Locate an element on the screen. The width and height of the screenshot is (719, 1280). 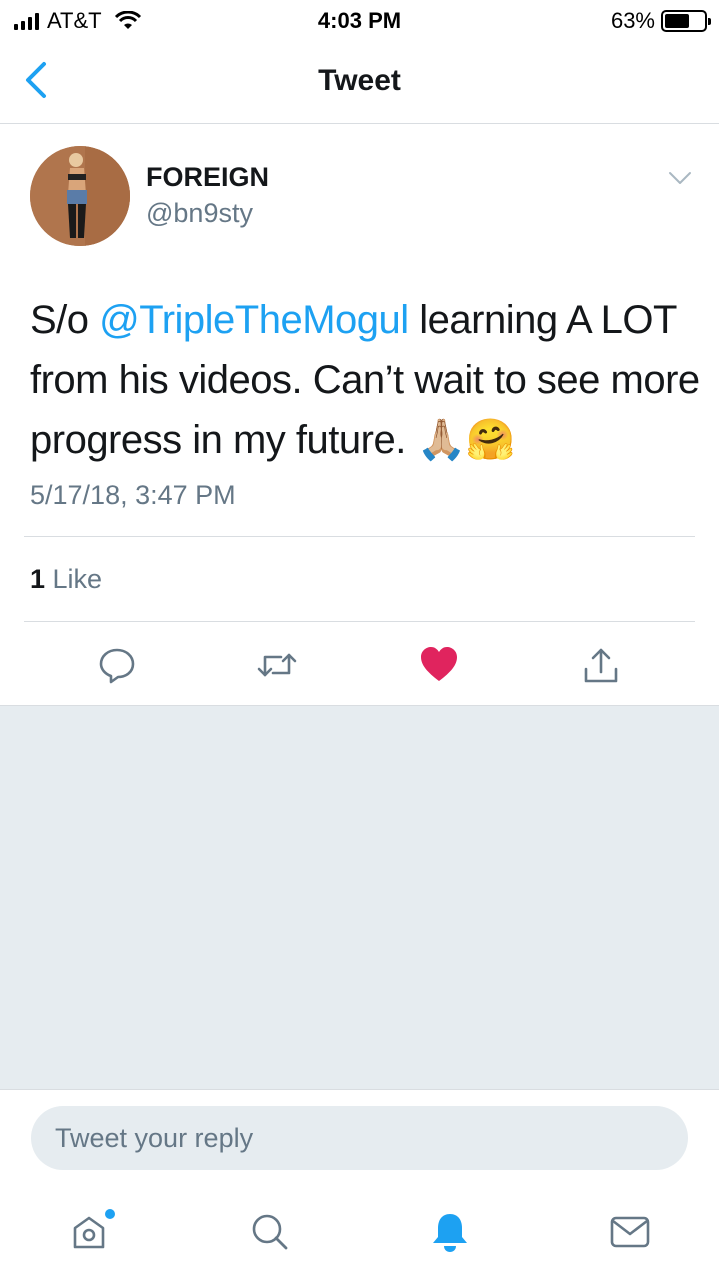
notification-dot is located at coordinates (110, 1214).